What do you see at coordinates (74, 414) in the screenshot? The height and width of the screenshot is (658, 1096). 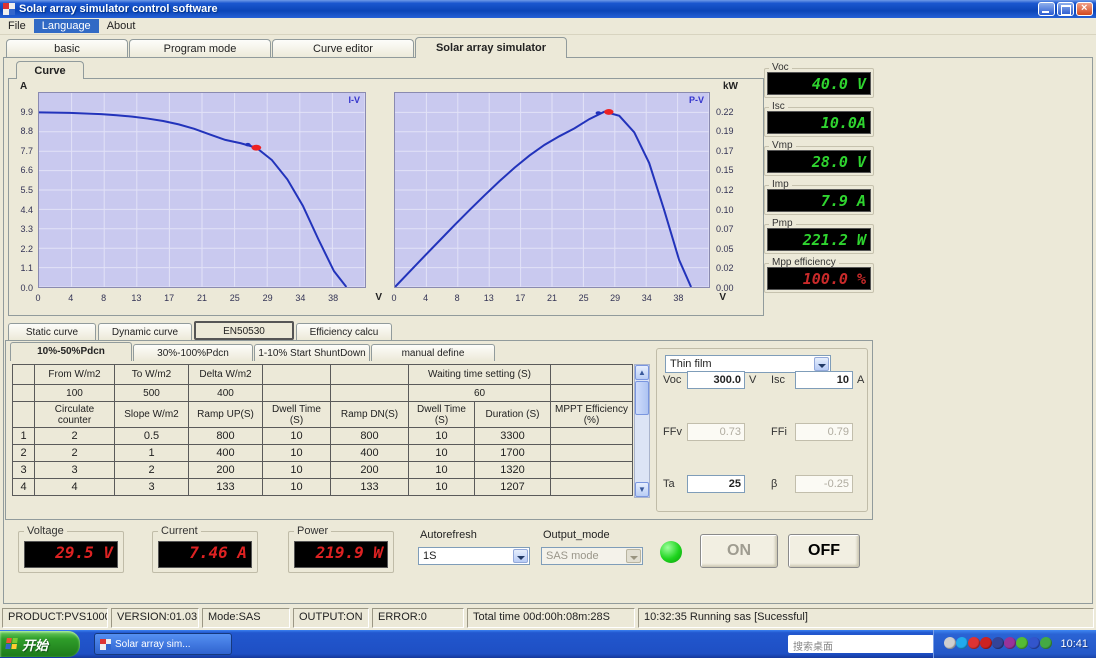 I see `table-cell: Circulate counter` at bounding box center [74, 414].